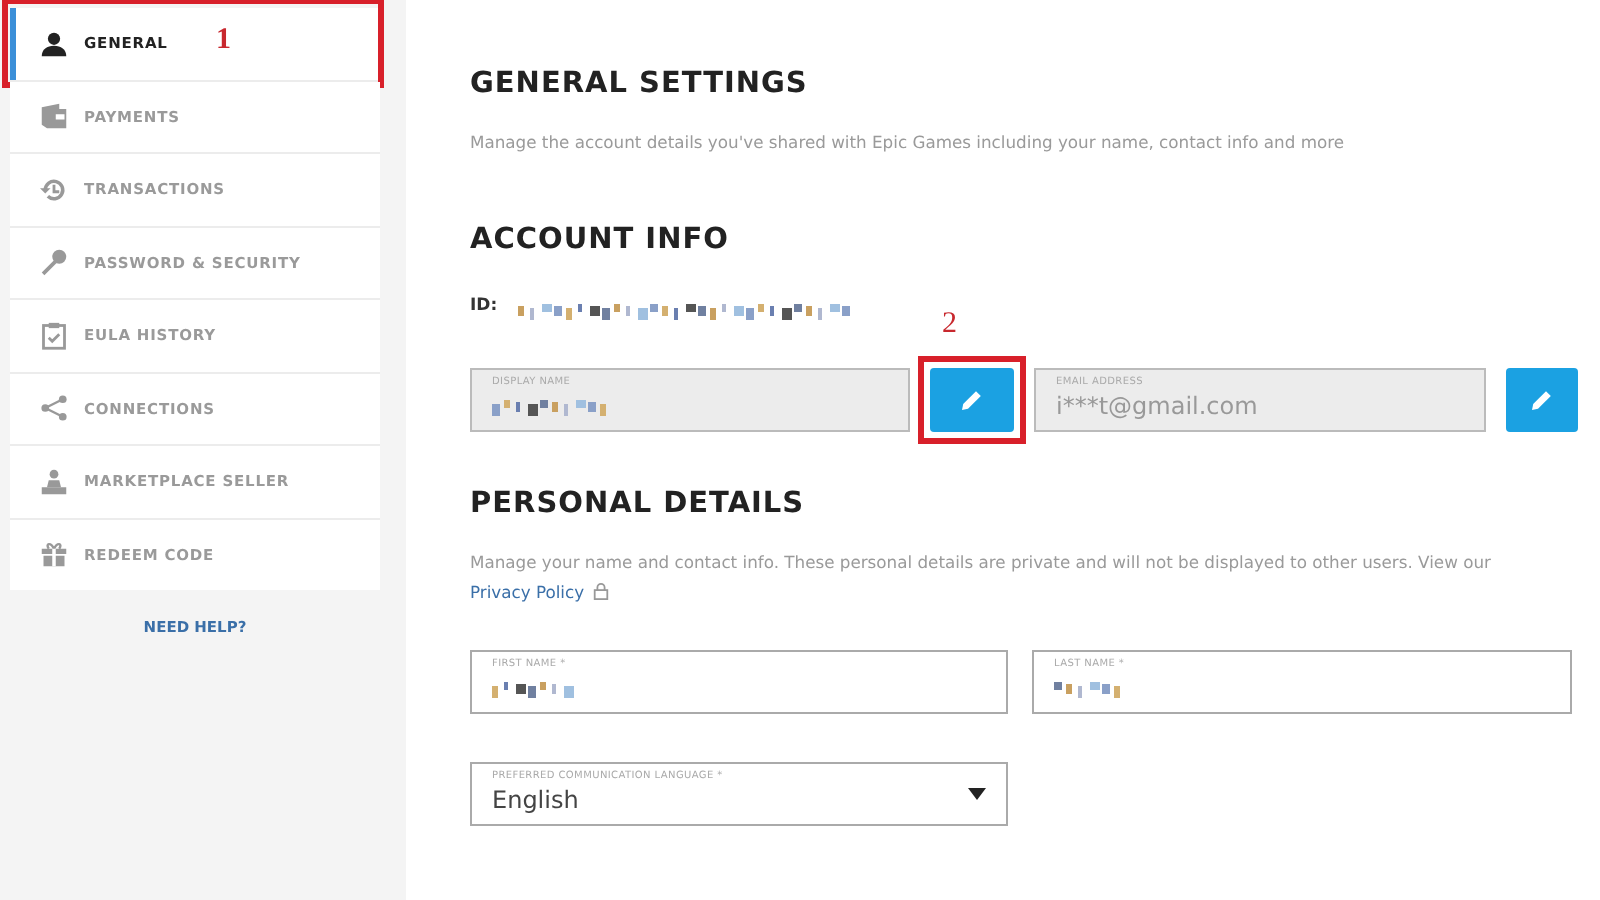 This screenshot has height=900, width=1600. Describe the element at coordinates (54, 43) in the screenshot. I see `person-icon` at that location.